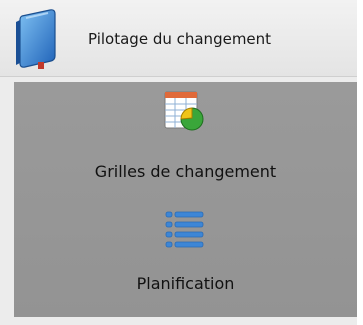 This screenshot has width=363, height=325. What do you see at coordinates (185, 171) in the screenshot?
I see `nav-item-label: Grilles de changement` at bounding box center [185, 171].